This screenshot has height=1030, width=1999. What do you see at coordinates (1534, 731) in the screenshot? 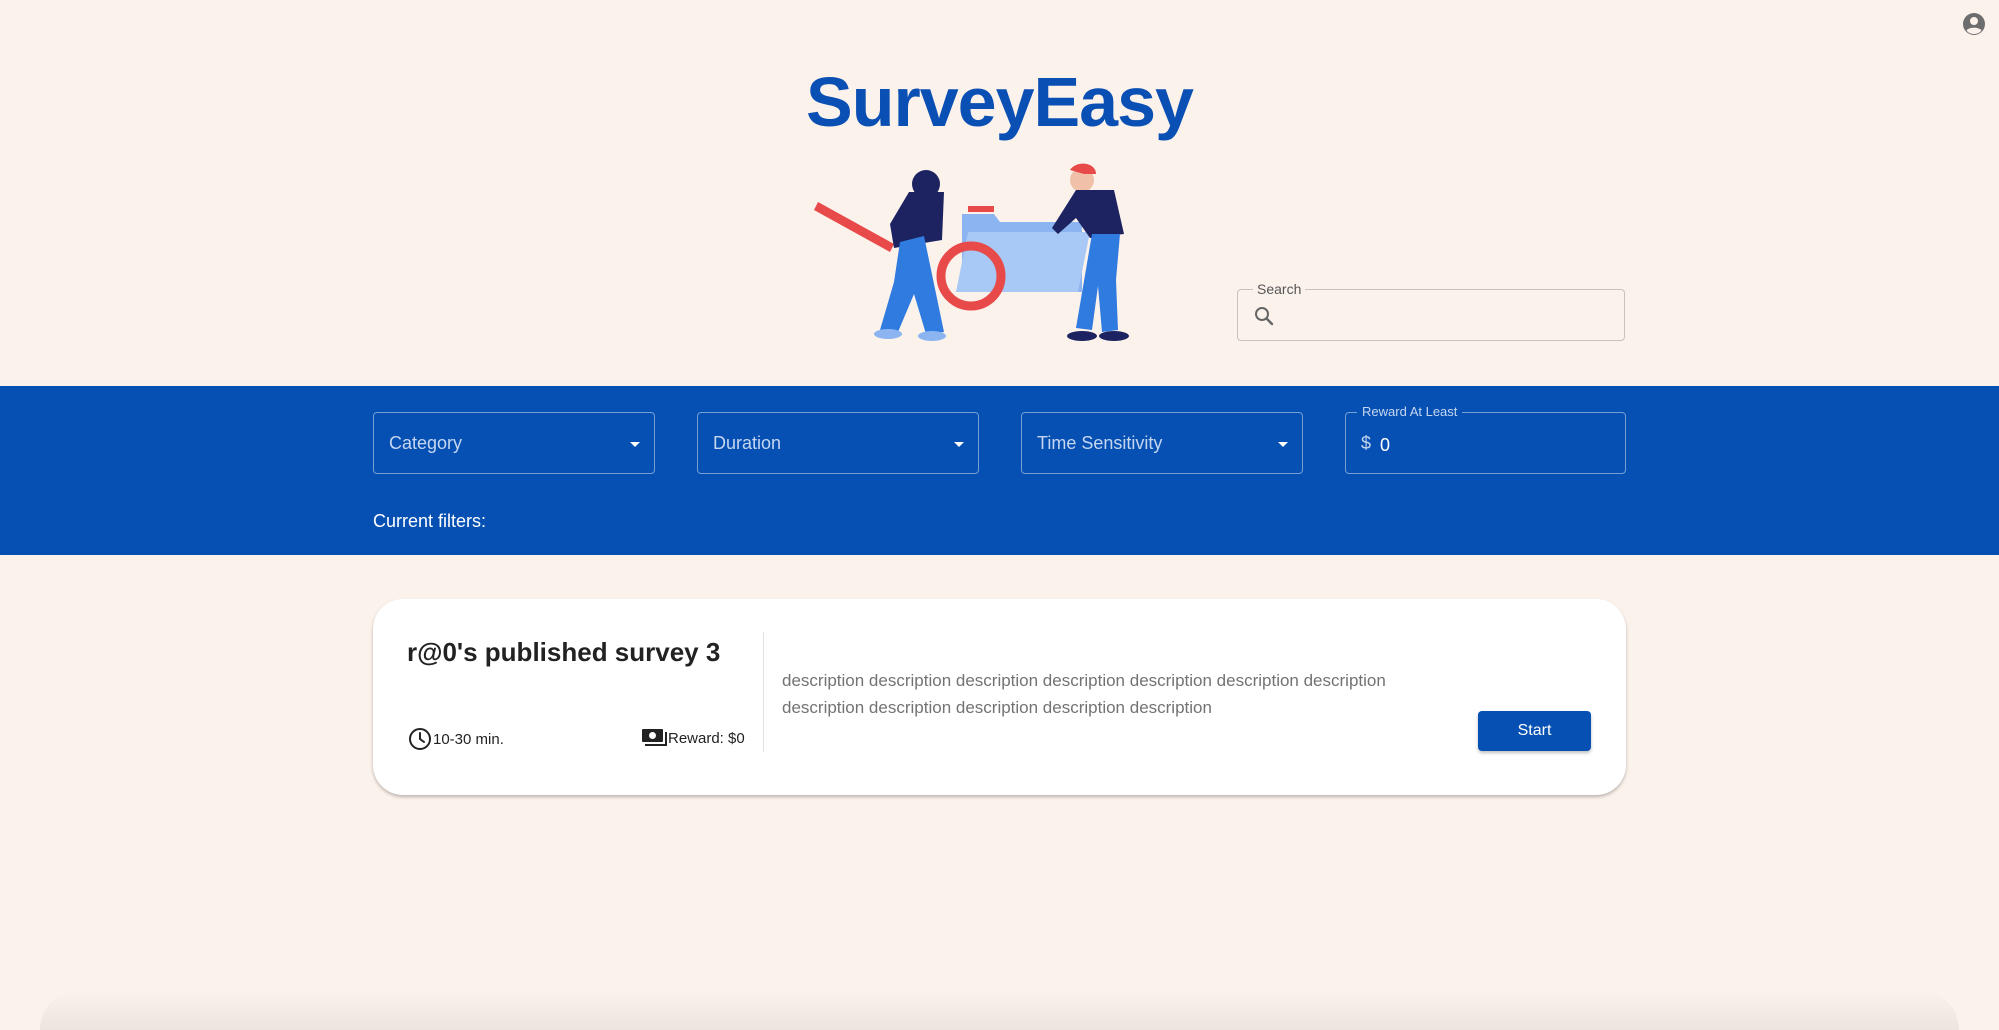
I see `start-survey-button: Start` at bounding box center [1534, 731].